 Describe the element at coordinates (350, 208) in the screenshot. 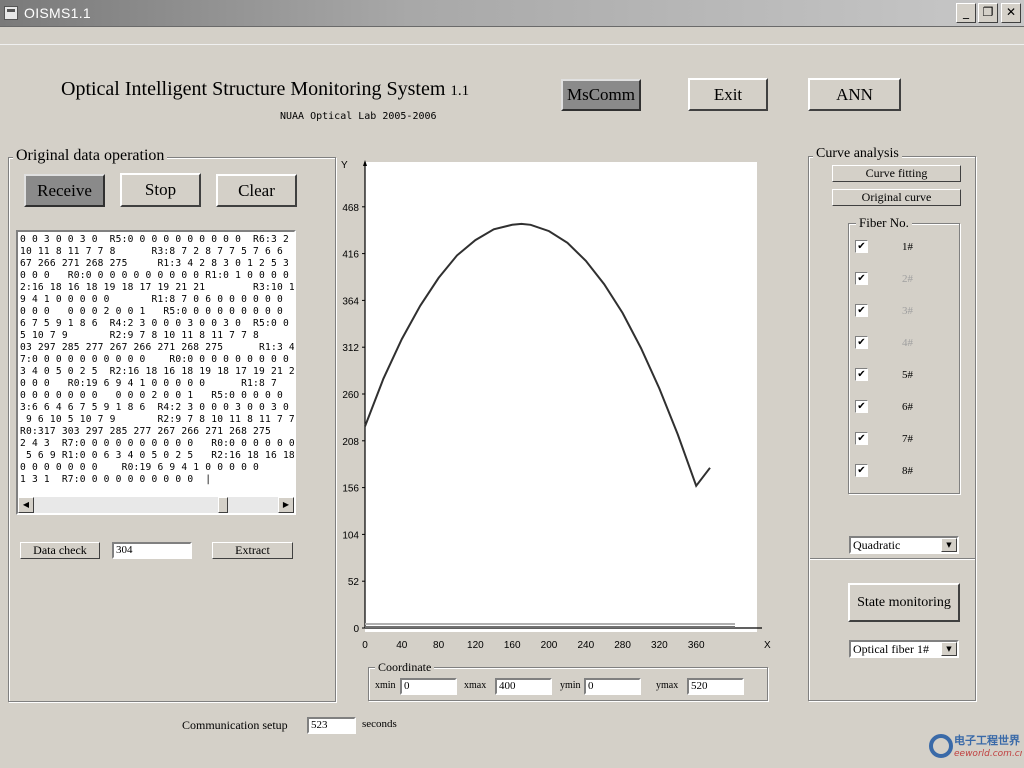

I see `y-tick-label: 468` at that location.